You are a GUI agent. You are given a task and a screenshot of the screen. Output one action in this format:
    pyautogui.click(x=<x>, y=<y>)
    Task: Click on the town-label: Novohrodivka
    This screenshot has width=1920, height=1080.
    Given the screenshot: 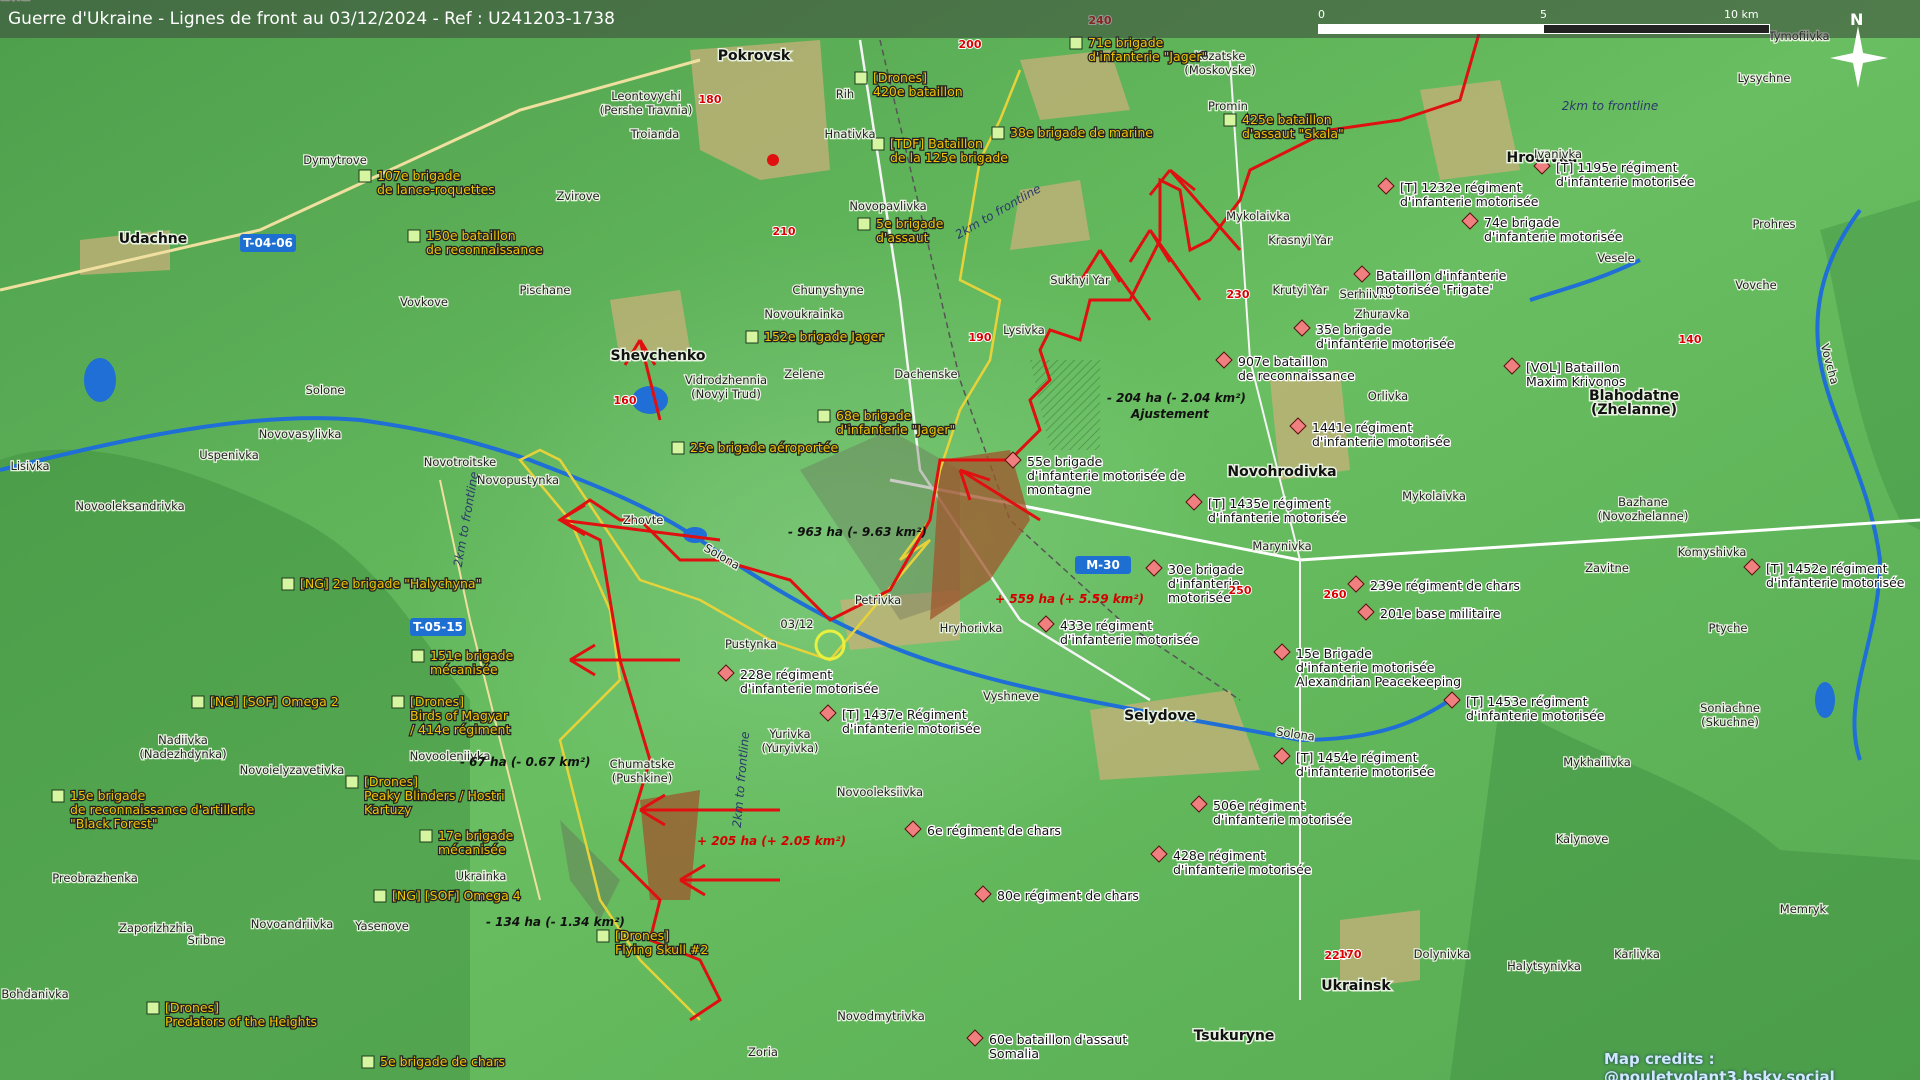 What is the action you would take?
    pyautogui.click(x=1281, y=472)
    